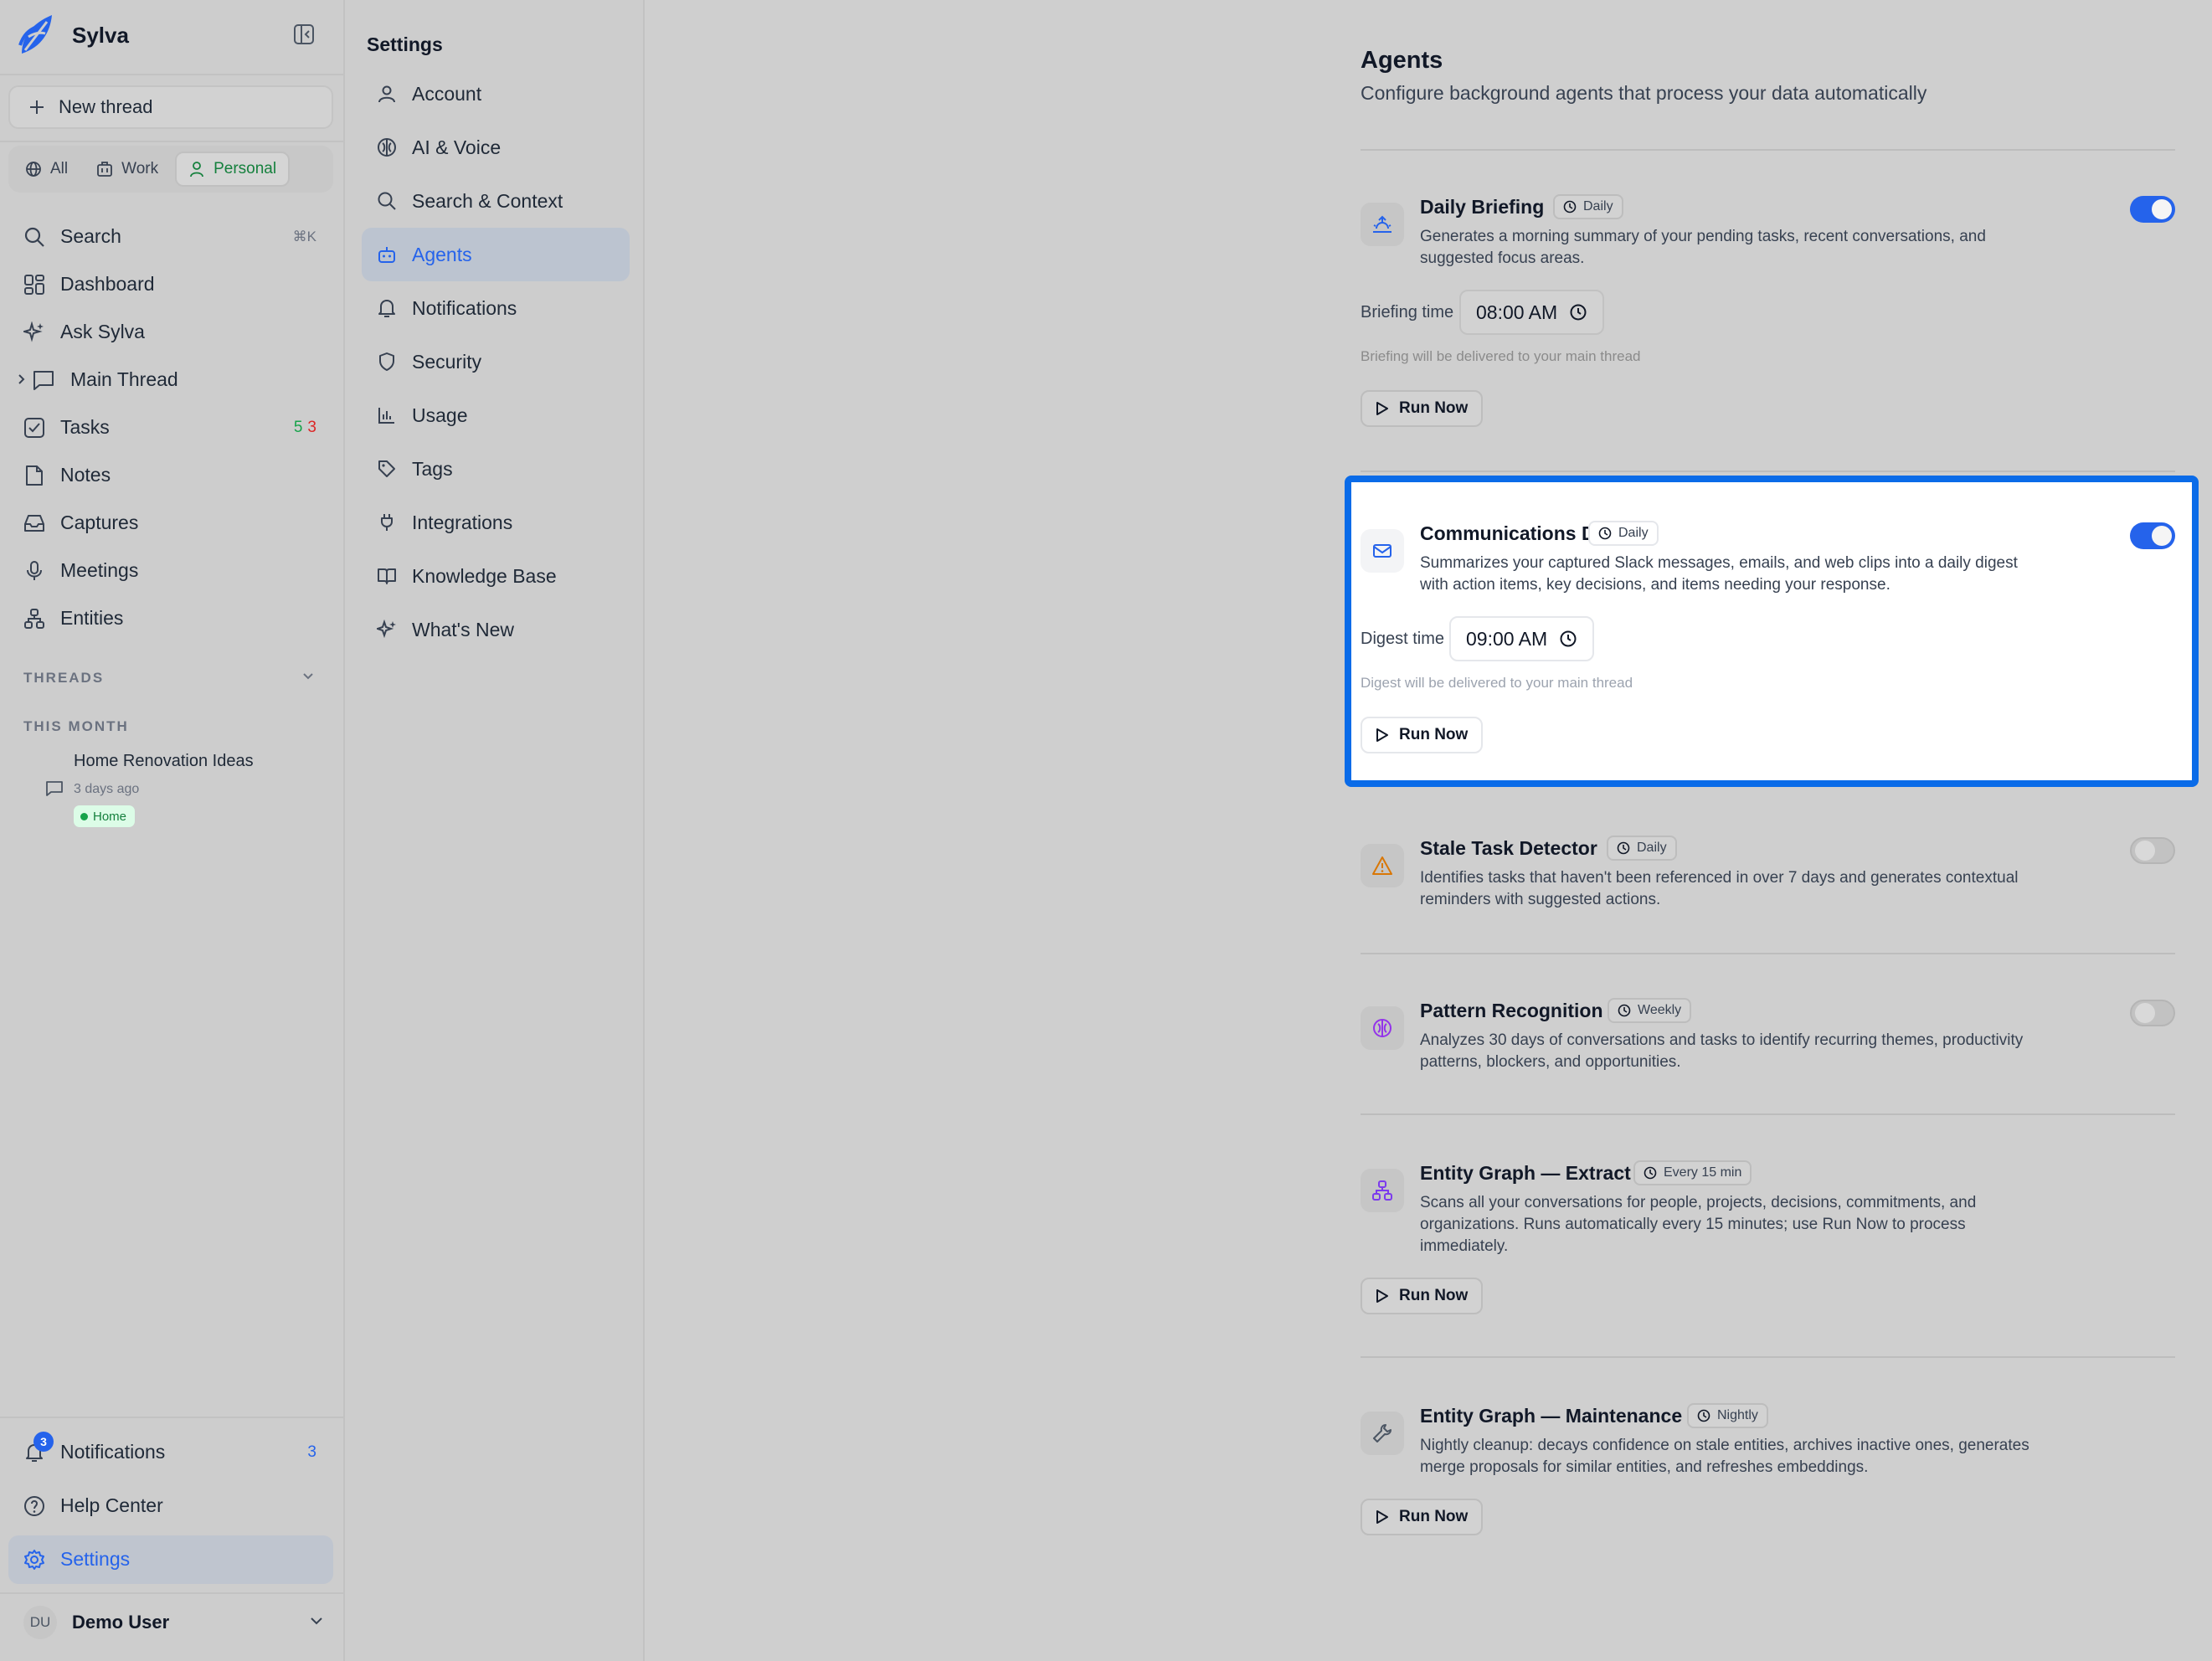 Image resolution: width=2212 pixels, height=1661 pixels. What do you see at coordinates (304, 35) in the screenshot?
I see `collapse-sidebar-icon` at bounding box center [304, 35].